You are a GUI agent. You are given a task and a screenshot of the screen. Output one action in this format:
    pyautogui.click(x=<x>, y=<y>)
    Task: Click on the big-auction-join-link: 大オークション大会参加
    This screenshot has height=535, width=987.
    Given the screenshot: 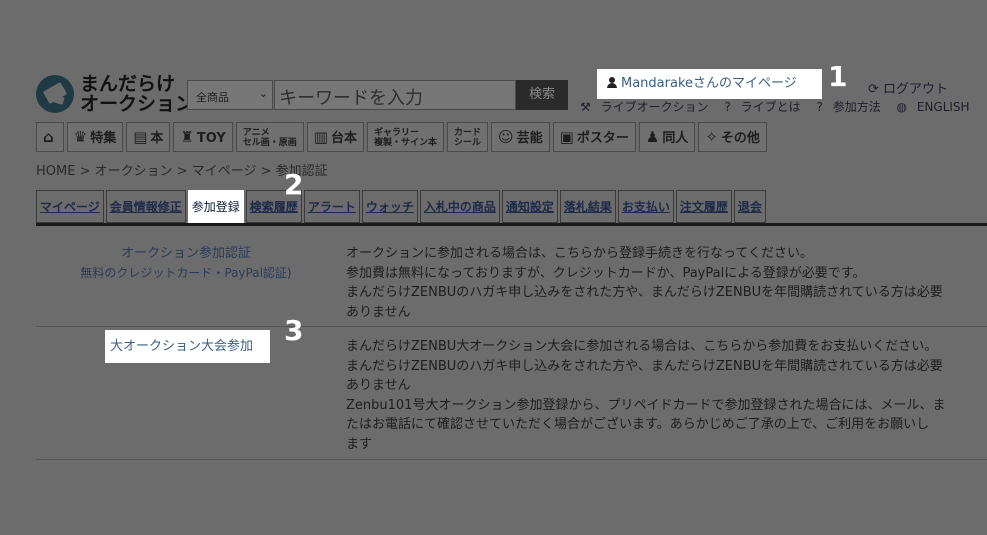 What is the action you would take?
    pyautogui.click(x=187, y=346)
    